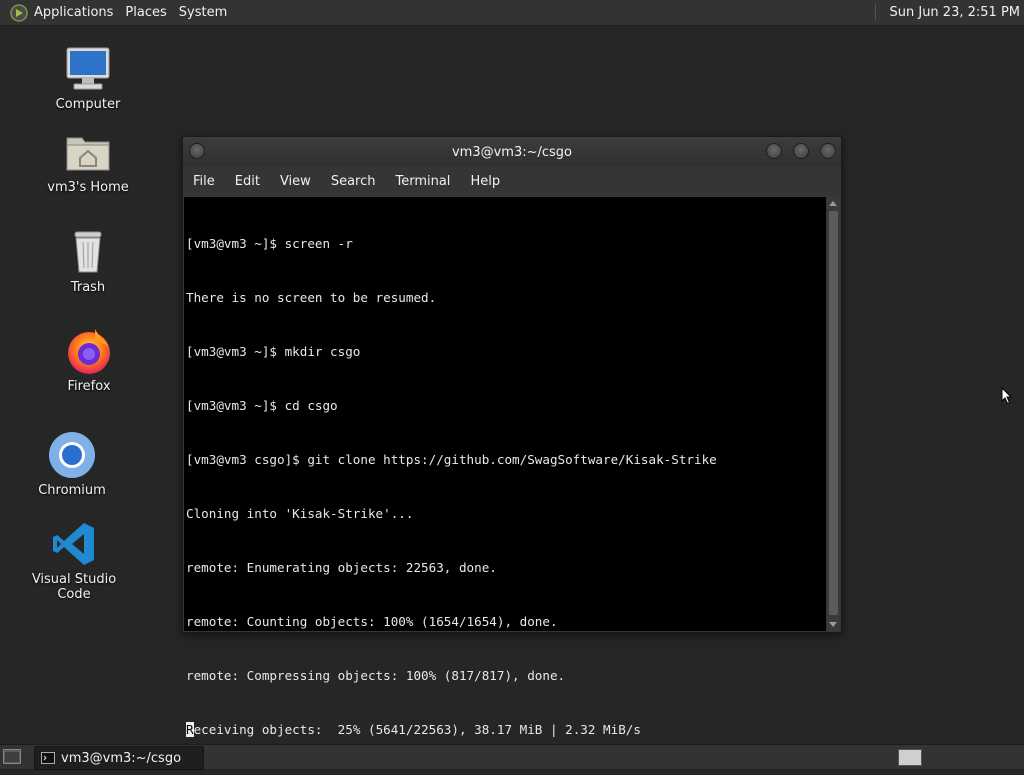 Image resolution: width=1024 pixels, height=775 pixels. Describe the element at coordinates (833, 624) in the screenshot. I see `scroll-down-arrow-icon` at that location.